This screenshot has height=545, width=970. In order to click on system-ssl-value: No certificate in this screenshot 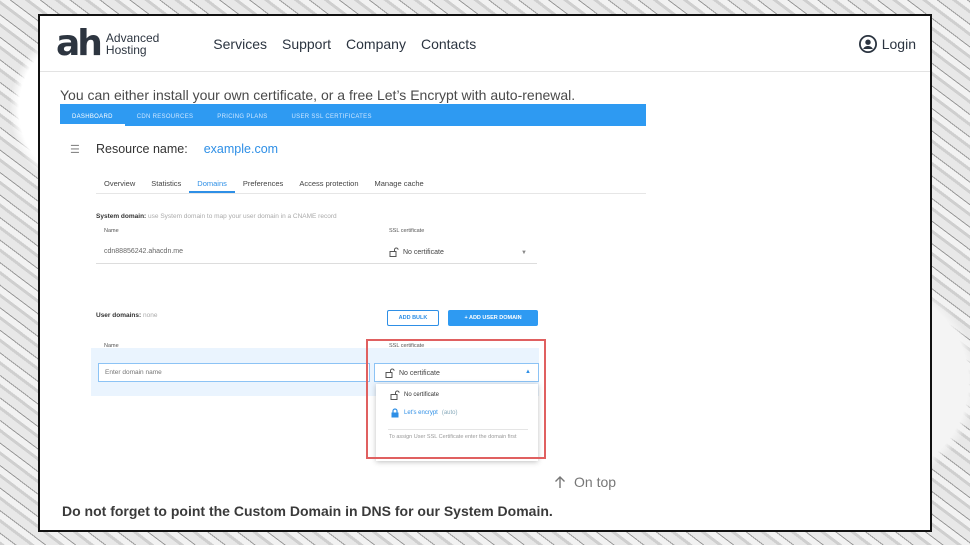, I will do `click(423, 252)`.